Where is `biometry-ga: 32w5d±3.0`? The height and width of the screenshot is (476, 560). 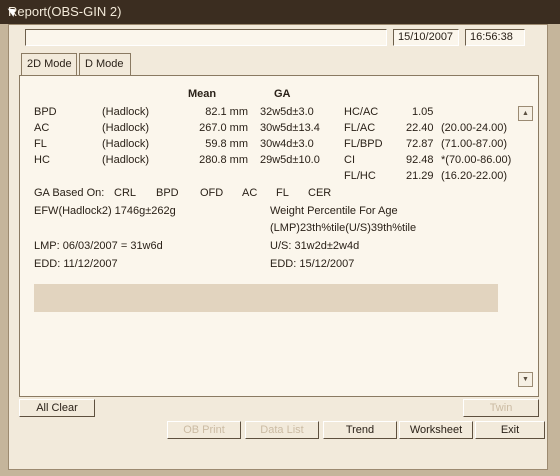
biometry-ga: 32w5d±3.0 is located at coordinates (287, 112).